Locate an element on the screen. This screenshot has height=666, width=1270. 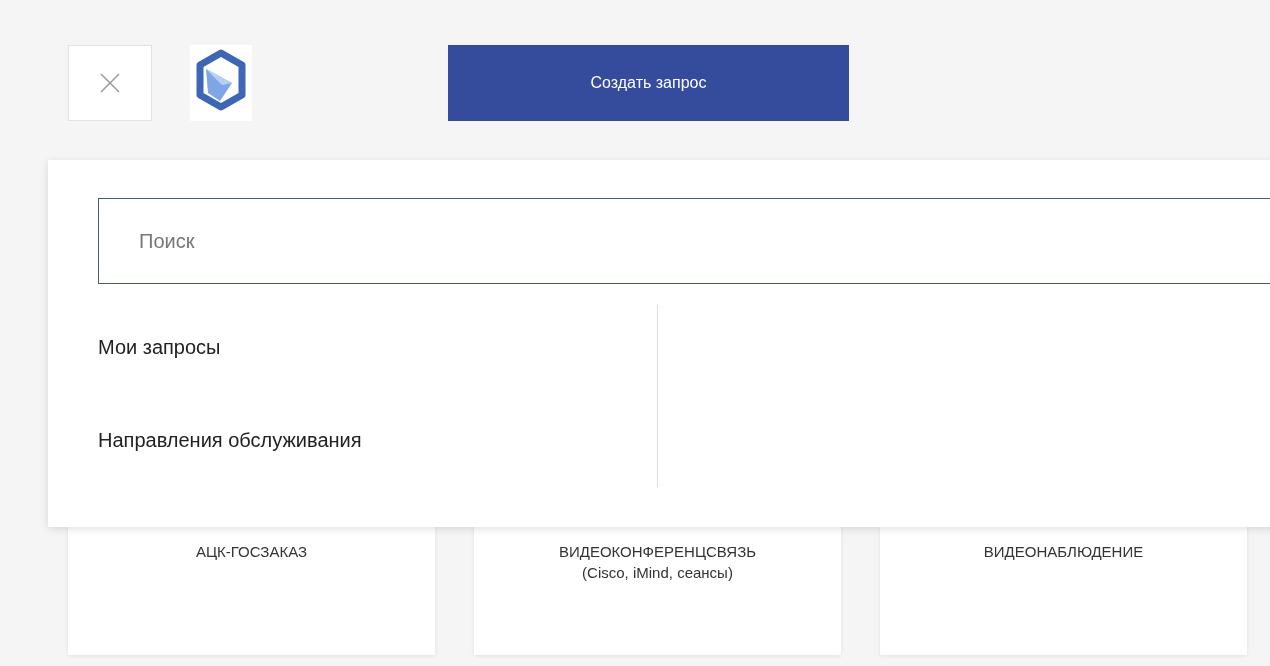
close-icon is located at coordinates (110, 83).